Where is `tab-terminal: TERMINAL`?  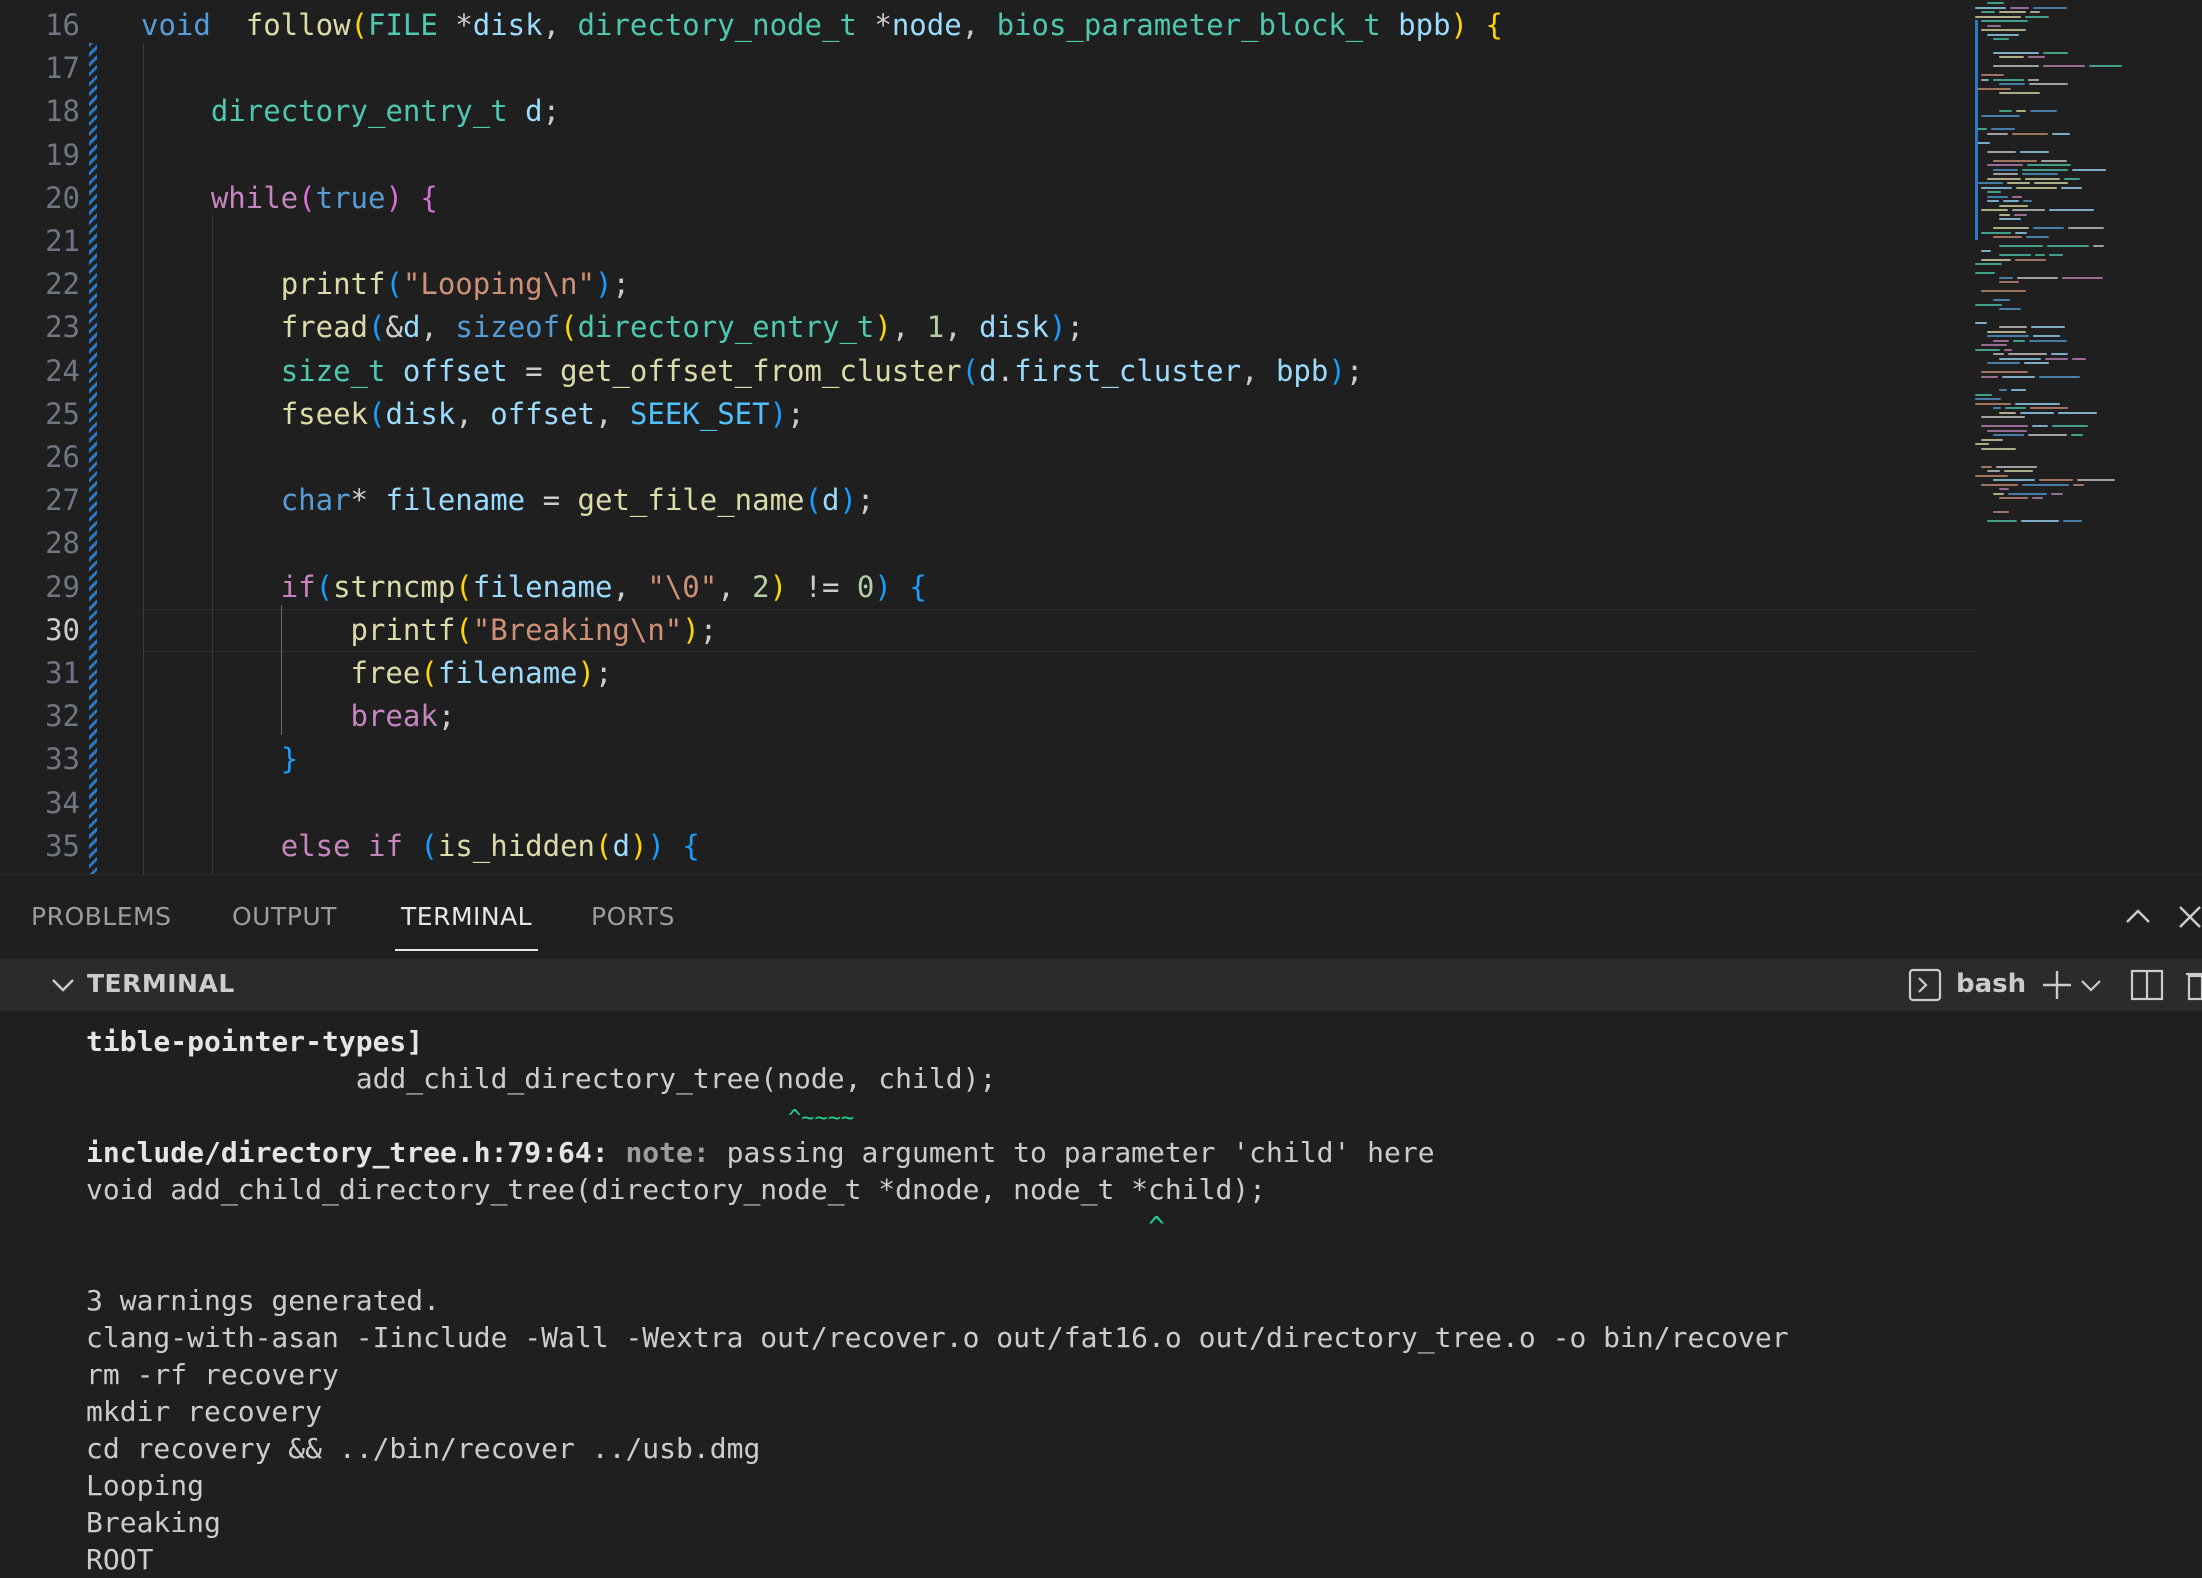 tab-terminal: TERMINAL is located at coordinates (466, 926).